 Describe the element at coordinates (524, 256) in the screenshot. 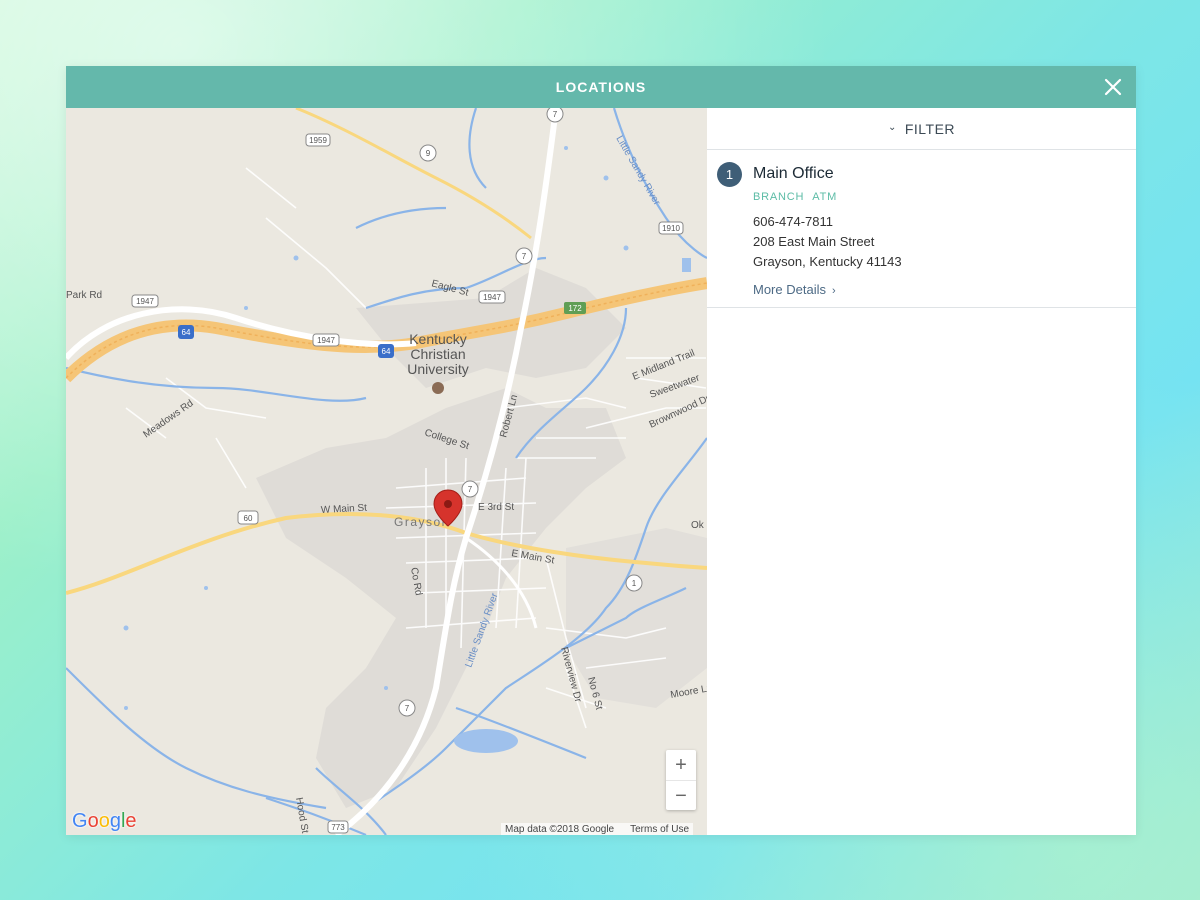

I see `shield-7-mid: 7` at that location.